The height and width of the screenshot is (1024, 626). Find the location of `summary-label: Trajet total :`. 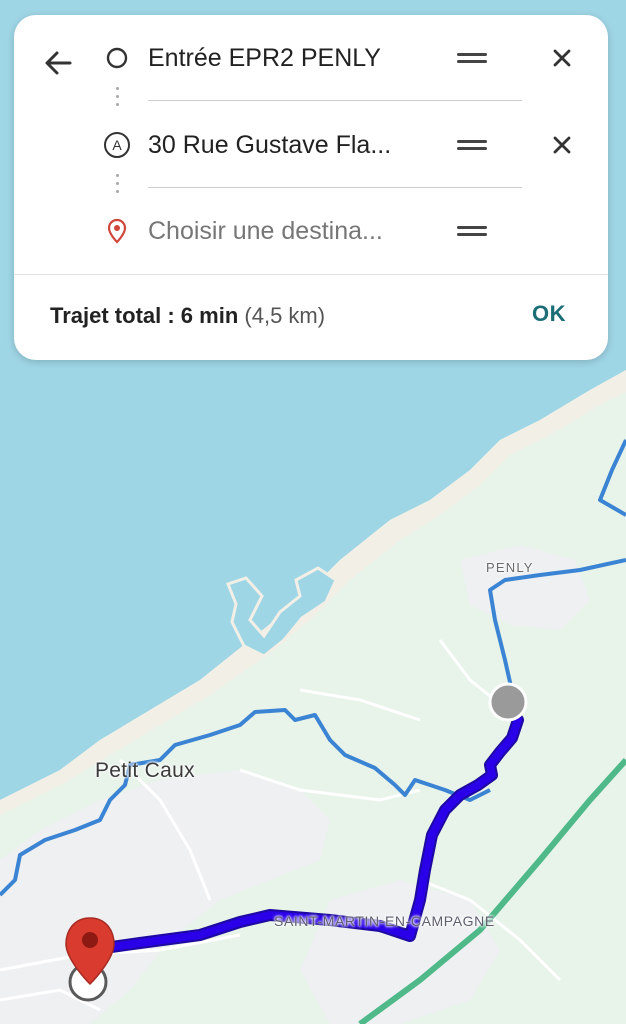

summary-label: Trajet total : is located at coordinates (115, 315).